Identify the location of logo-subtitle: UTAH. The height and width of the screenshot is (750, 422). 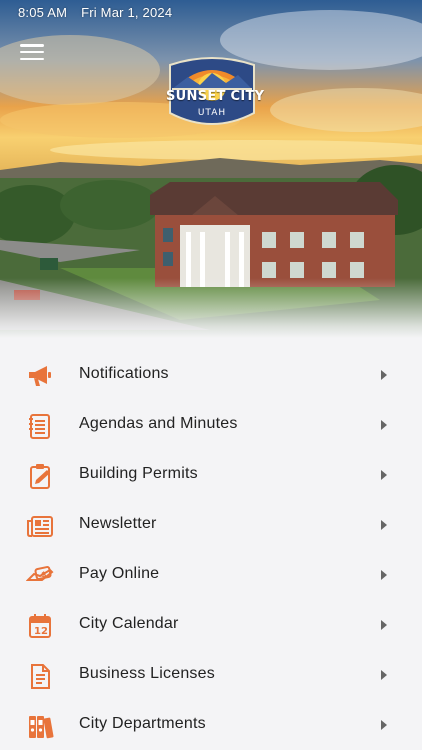
(212, 113).